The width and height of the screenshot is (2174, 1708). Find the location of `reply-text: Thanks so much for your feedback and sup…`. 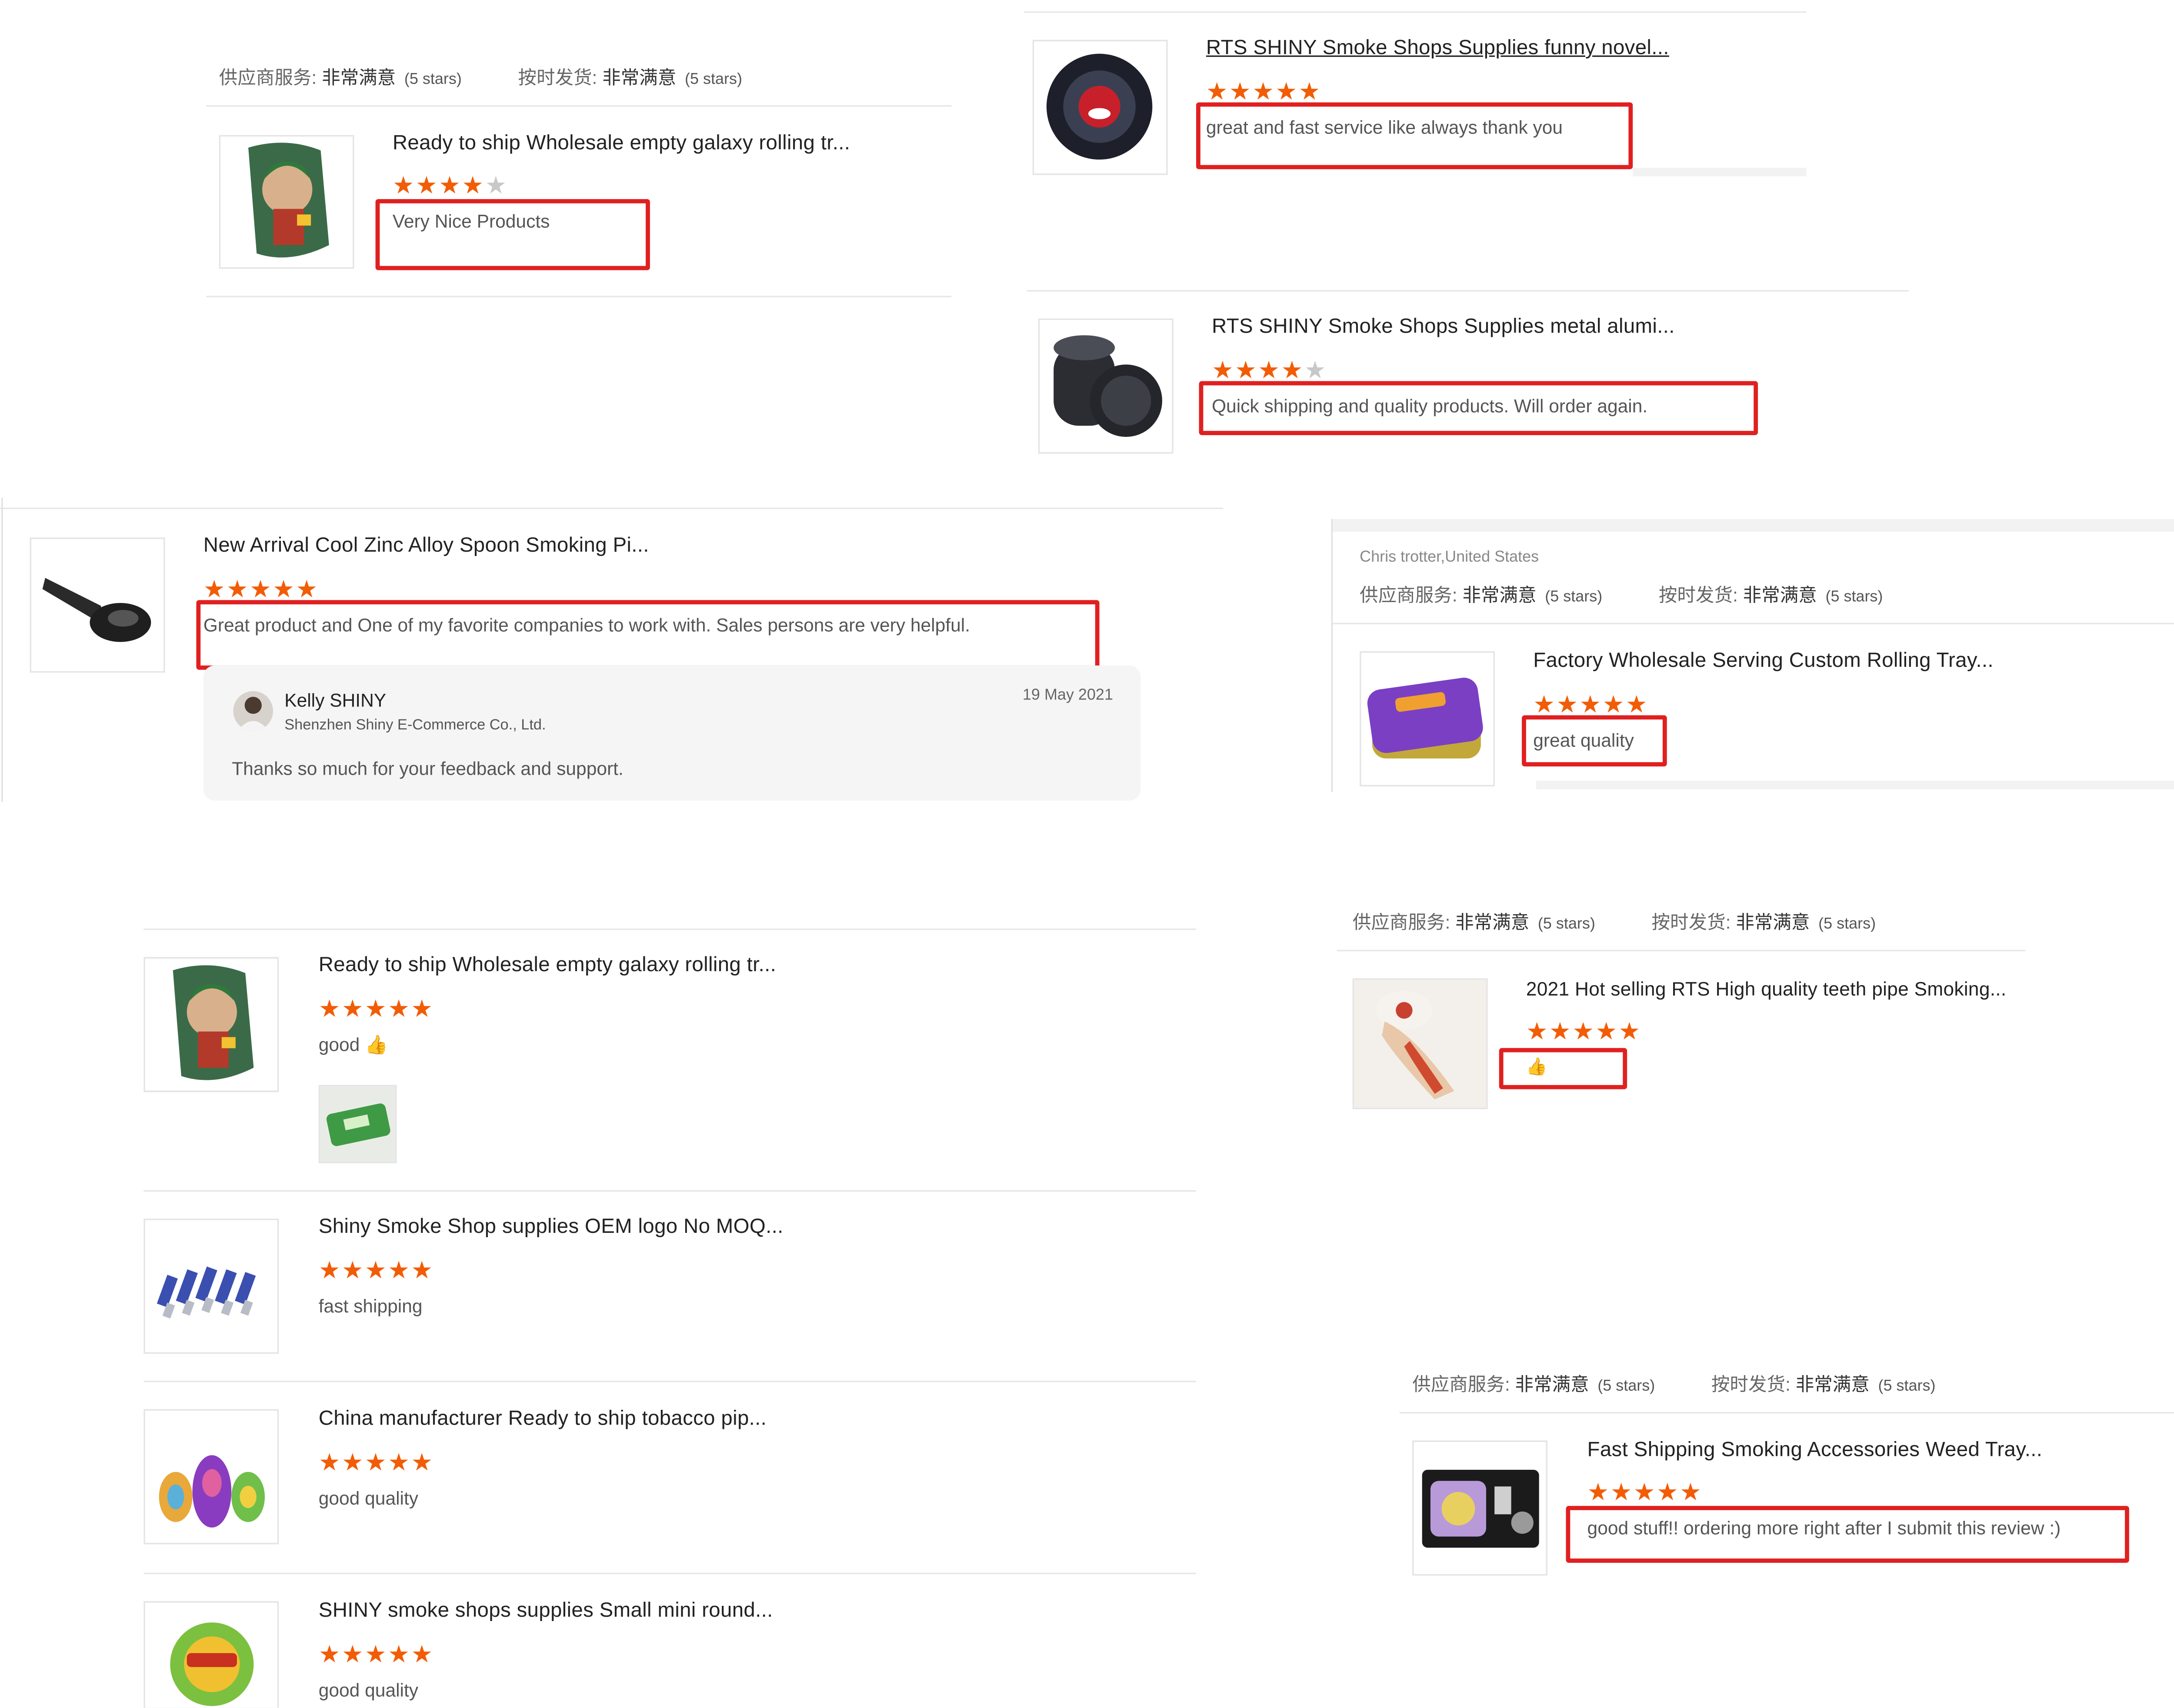

reply-text: Thanks so much for your feedback and sup… is located at coordinates (428, 768).